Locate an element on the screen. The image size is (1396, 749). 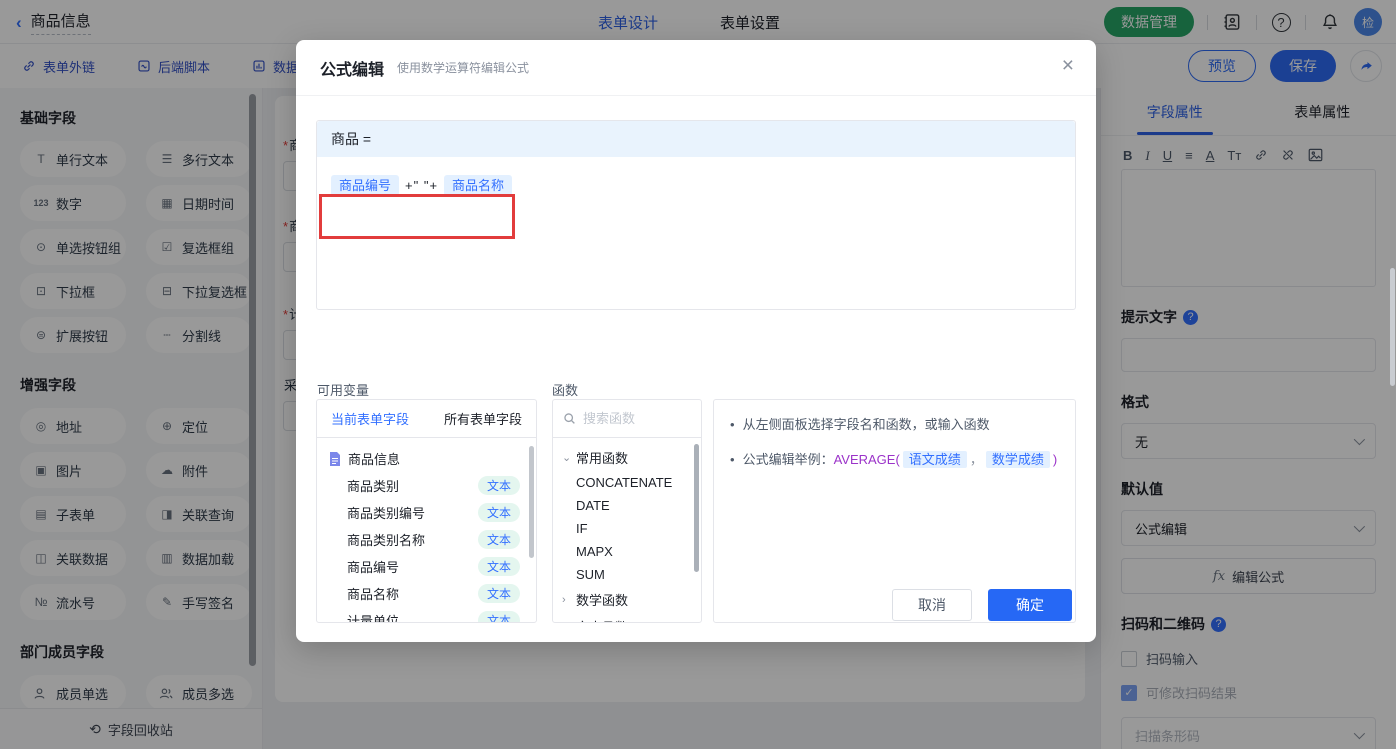
function-search-input is located at coordinates (633, 418).